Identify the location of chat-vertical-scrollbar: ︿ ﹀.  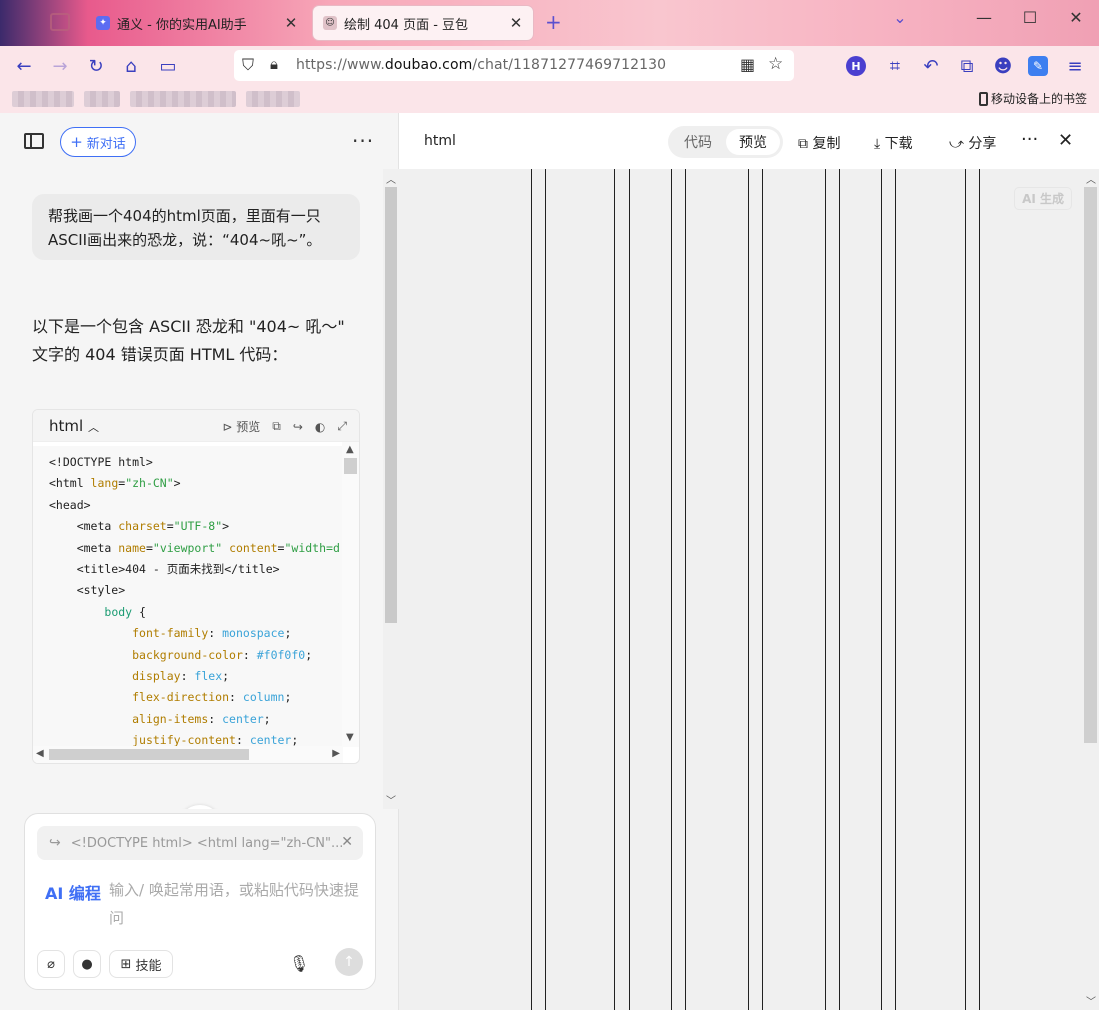
(391, 489).